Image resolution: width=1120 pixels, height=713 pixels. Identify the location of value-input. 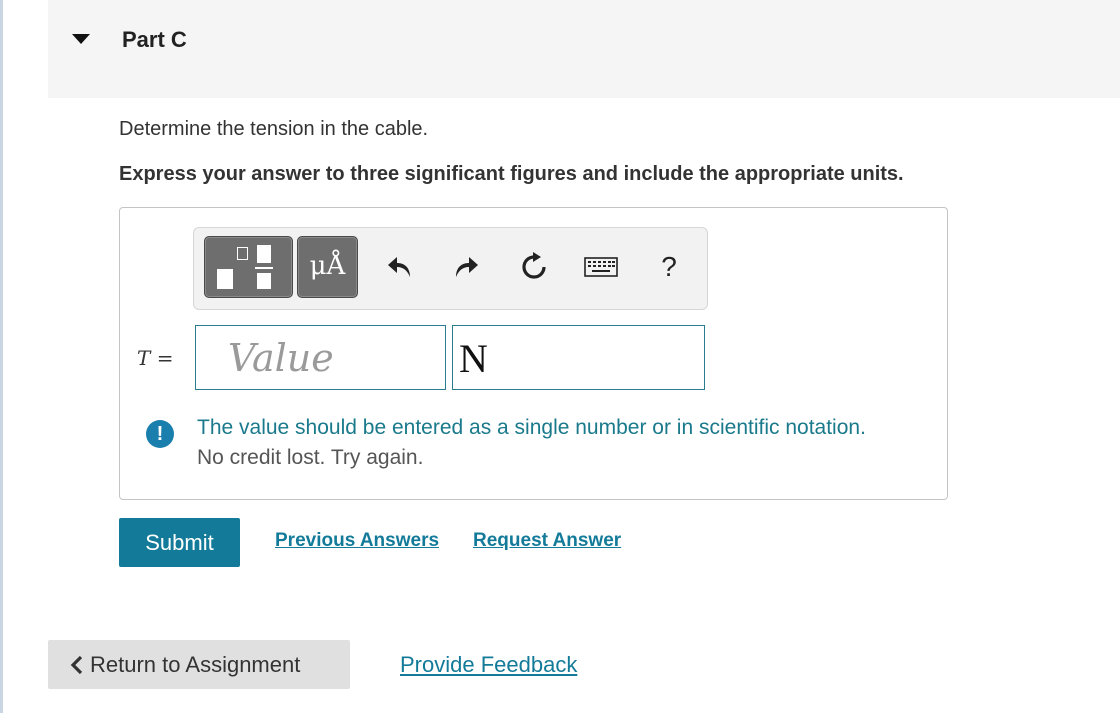
(320, 357).